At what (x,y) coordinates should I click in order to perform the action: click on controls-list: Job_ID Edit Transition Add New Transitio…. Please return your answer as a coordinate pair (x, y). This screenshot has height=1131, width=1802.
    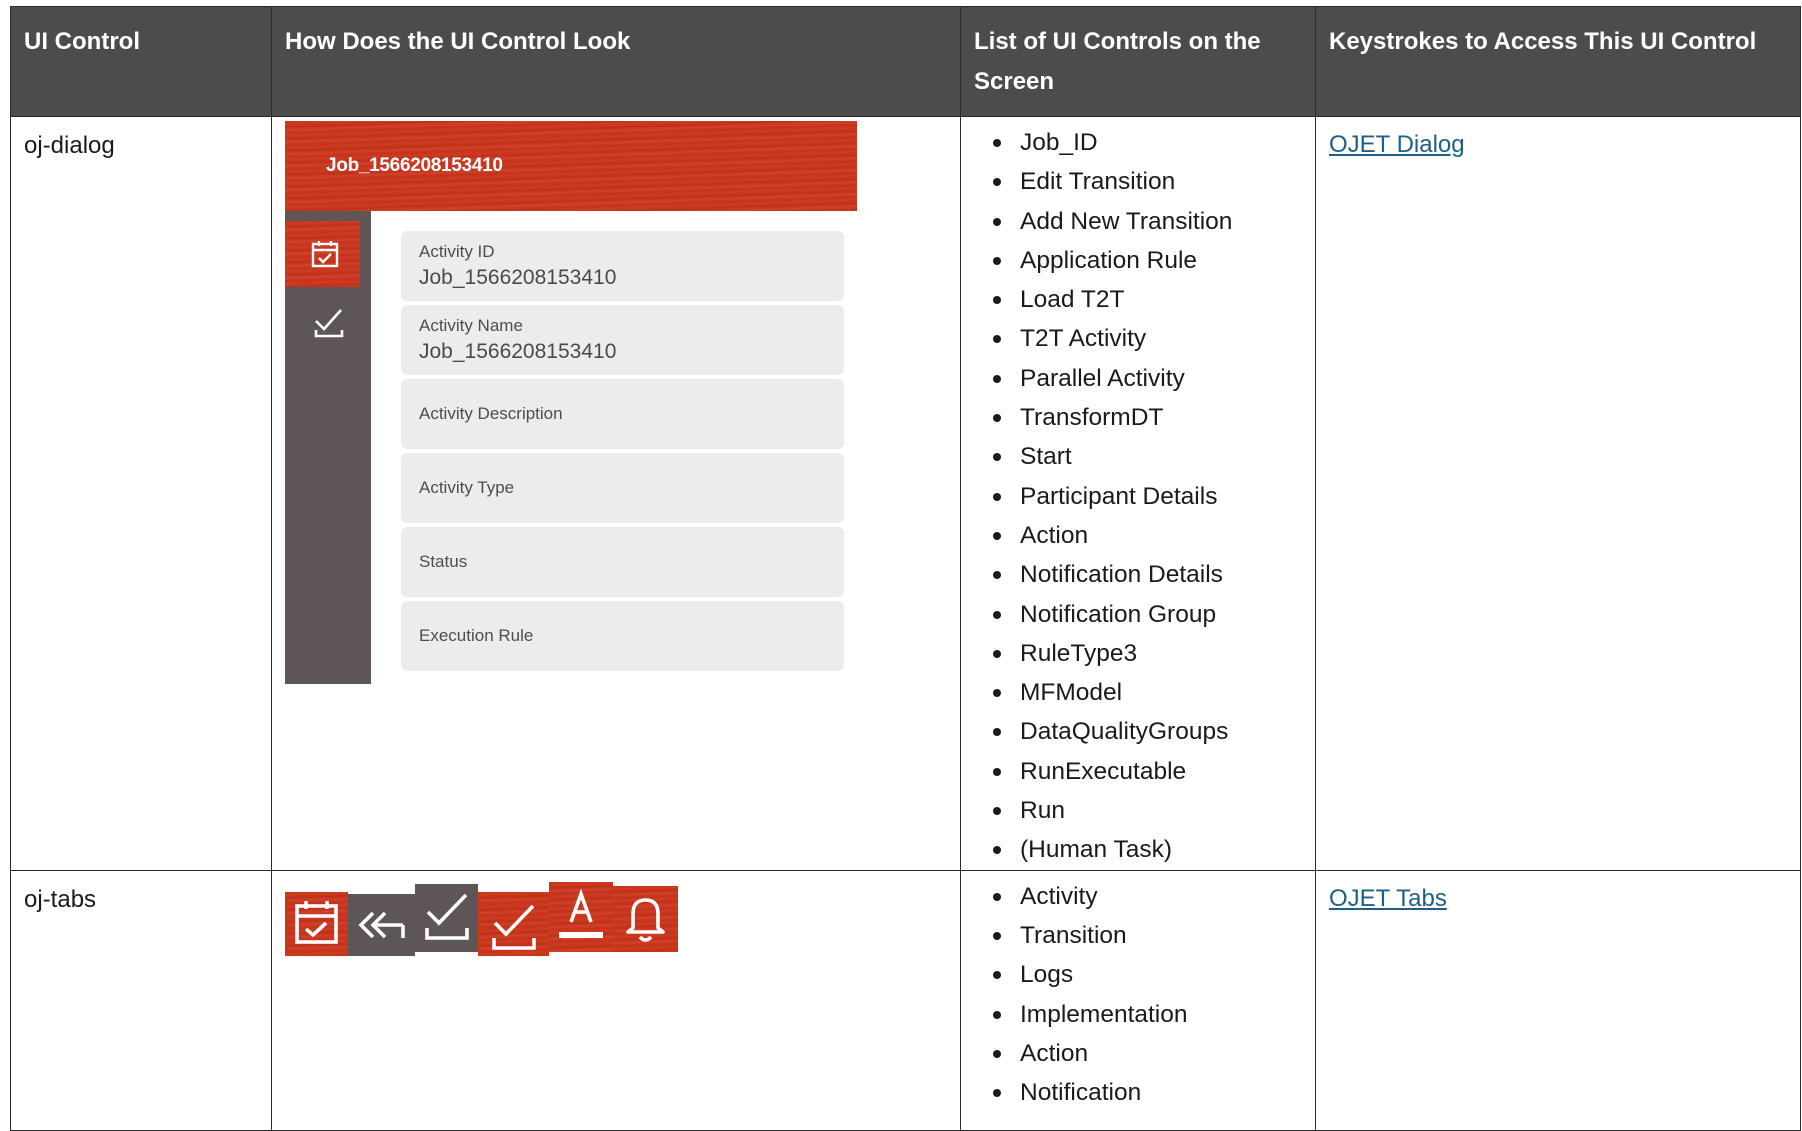
    Looking at the image, I should click on (1138, 496).